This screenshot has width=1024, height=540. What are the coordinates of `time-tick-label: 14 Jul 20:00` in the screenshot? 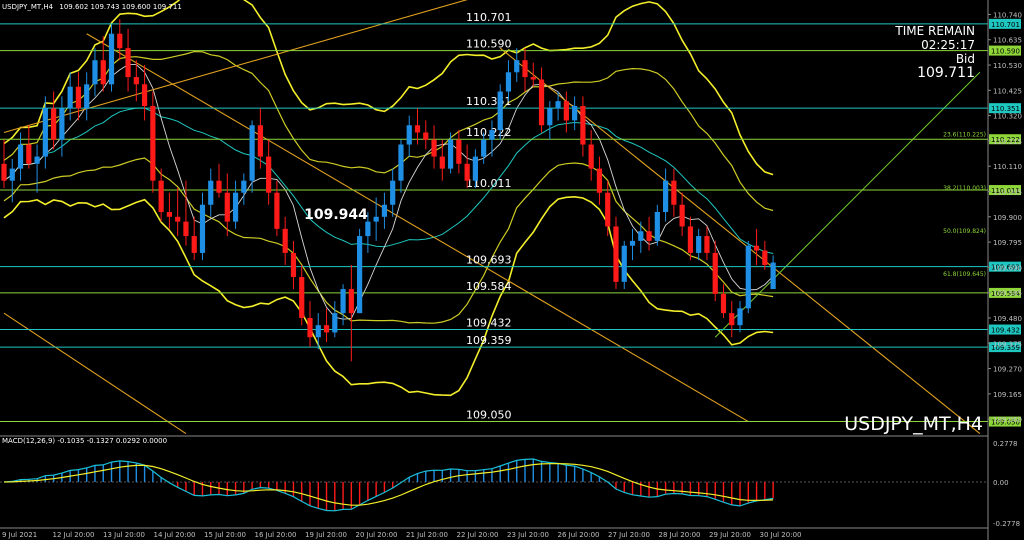 It's located at (175, 535).